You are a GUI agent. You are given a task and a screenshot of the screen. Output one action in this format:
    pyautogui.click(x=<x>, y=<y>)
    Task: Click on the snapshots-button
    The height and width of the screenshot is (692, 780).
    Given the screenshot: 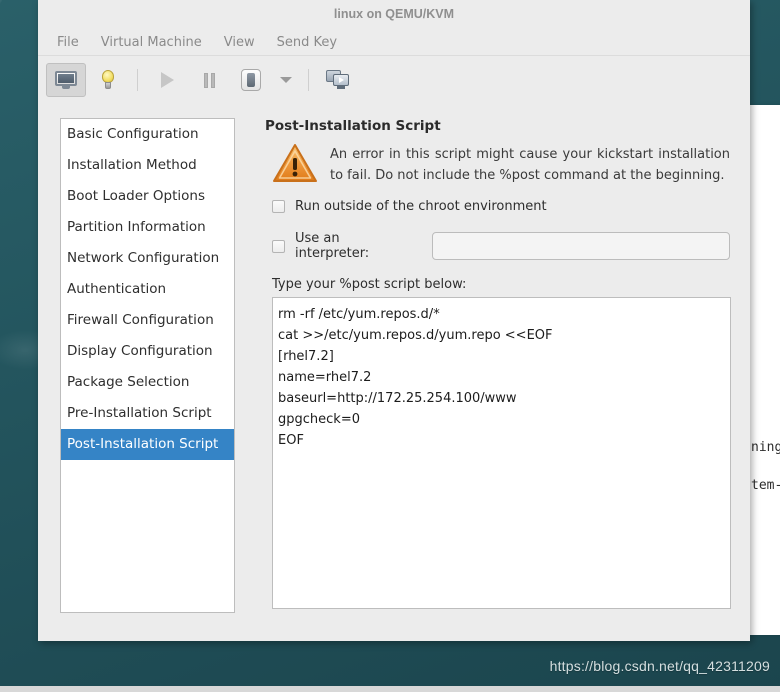 What is the action you would take?
    pyautogui.click(x=338, y=80)
    